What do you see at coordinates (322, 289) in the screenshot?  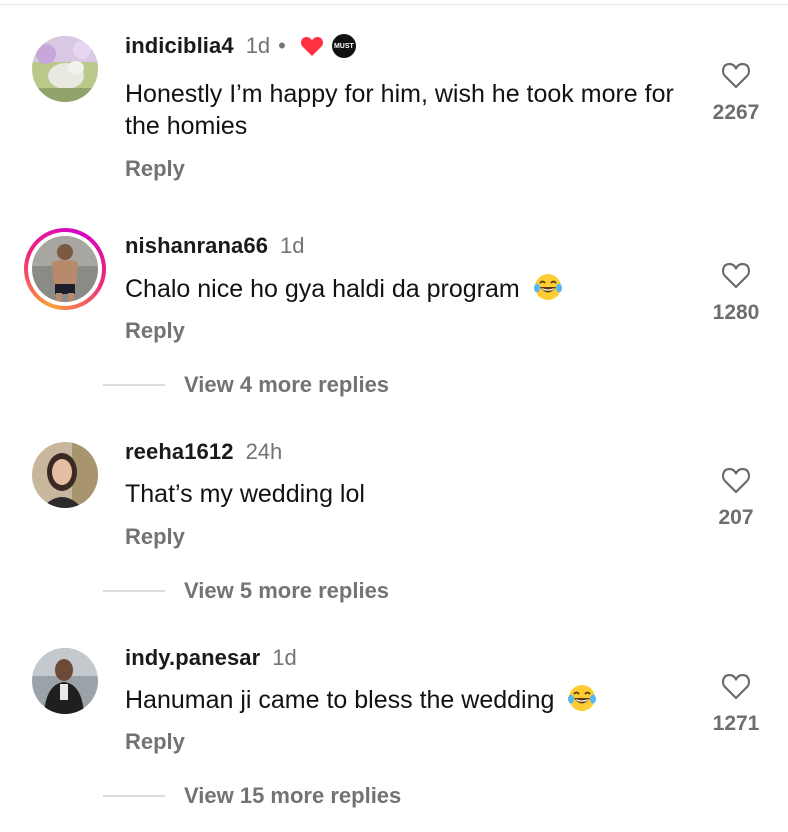 I see `comment-text-content: Chalo nice ho gya haldi da program` at bounding box center [322, 289].